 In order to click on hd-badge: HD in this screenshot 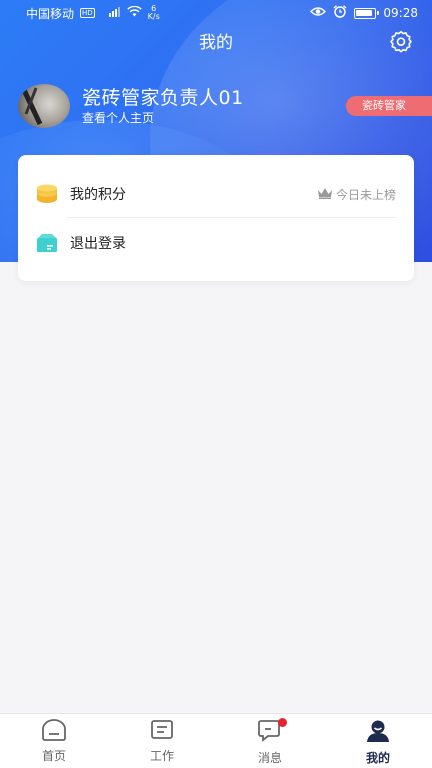, I will do `click(87, 13)`.